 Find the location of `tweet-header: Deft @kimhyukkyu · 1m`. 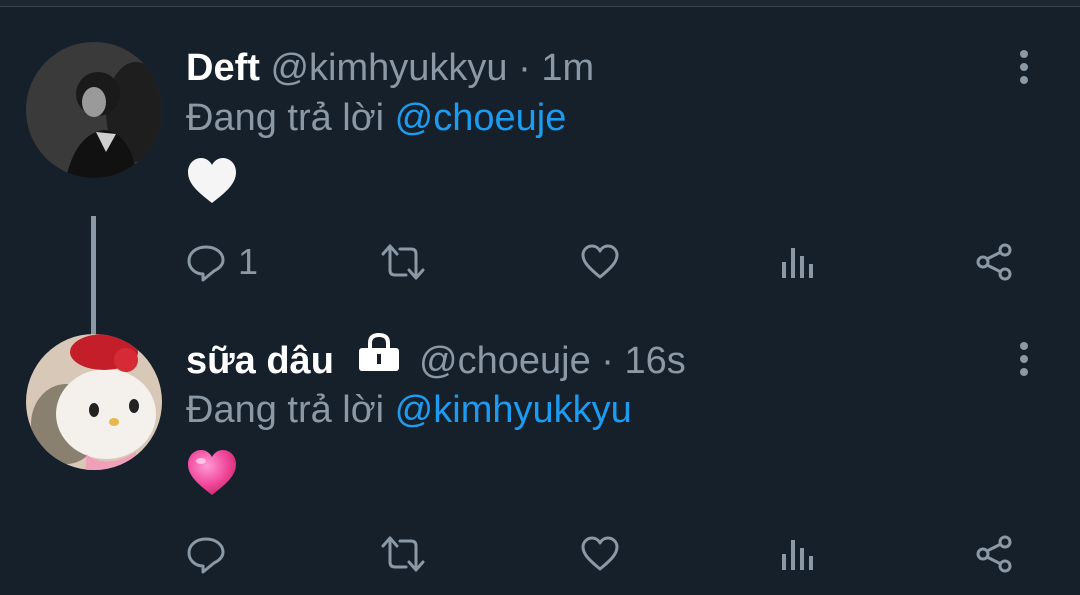

tweet-header: Deft @kimhyukkyu · 1m is located at coordinates (390, 68).